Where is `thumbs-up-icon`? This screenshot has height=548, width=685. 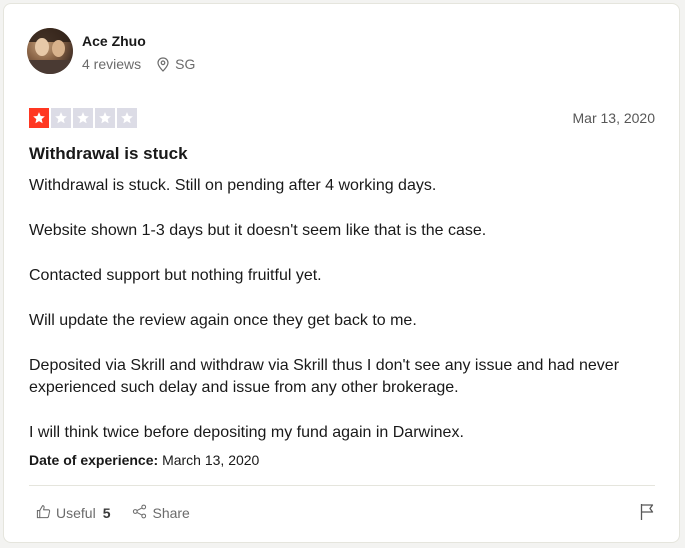 thumbs-up-icon is located at coordinates (43, 513).